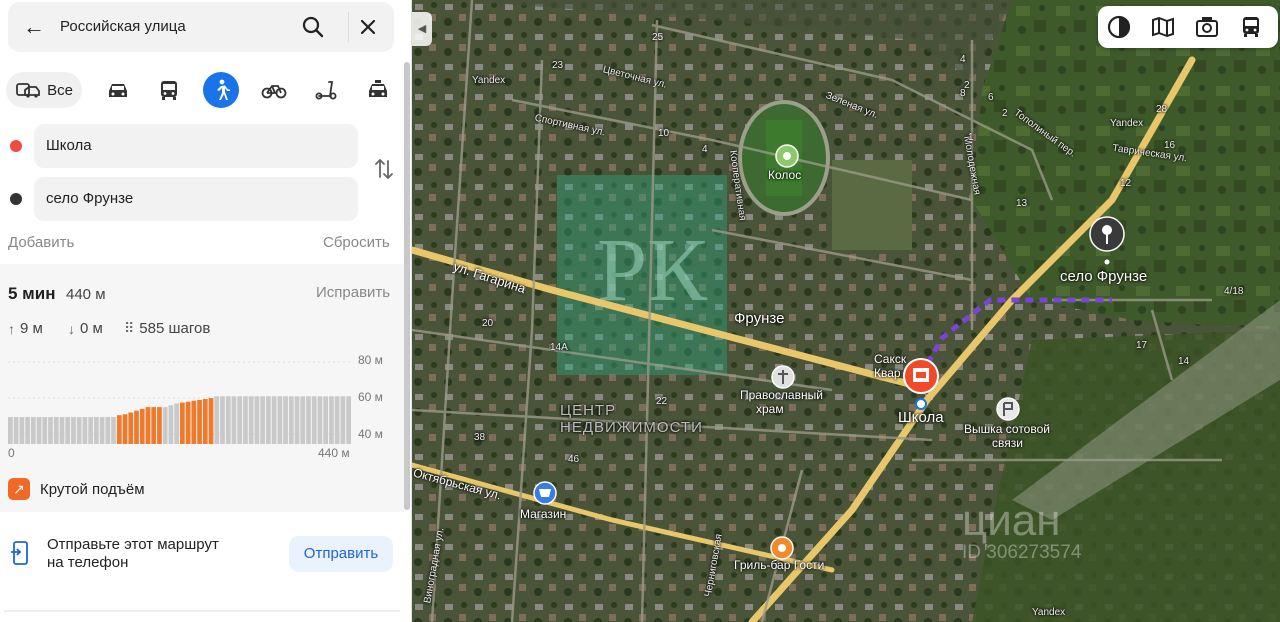 Image resolution: width=1280 pixels, height=622 pixels. I want to click on to-field: село Фрунзе, so click(196, 199).